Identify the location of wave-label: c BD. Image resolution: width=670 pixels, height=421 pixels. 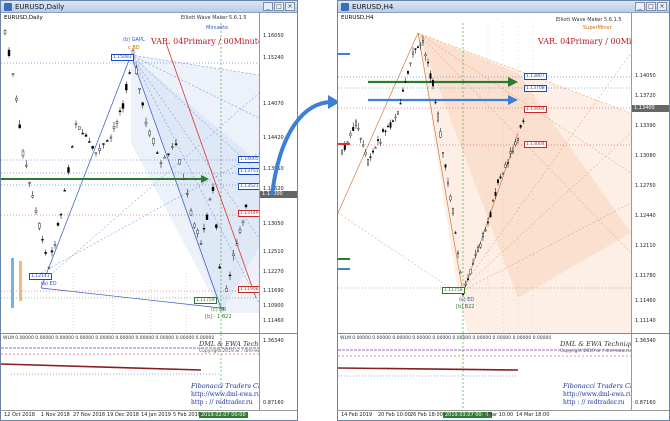
(134, 48).